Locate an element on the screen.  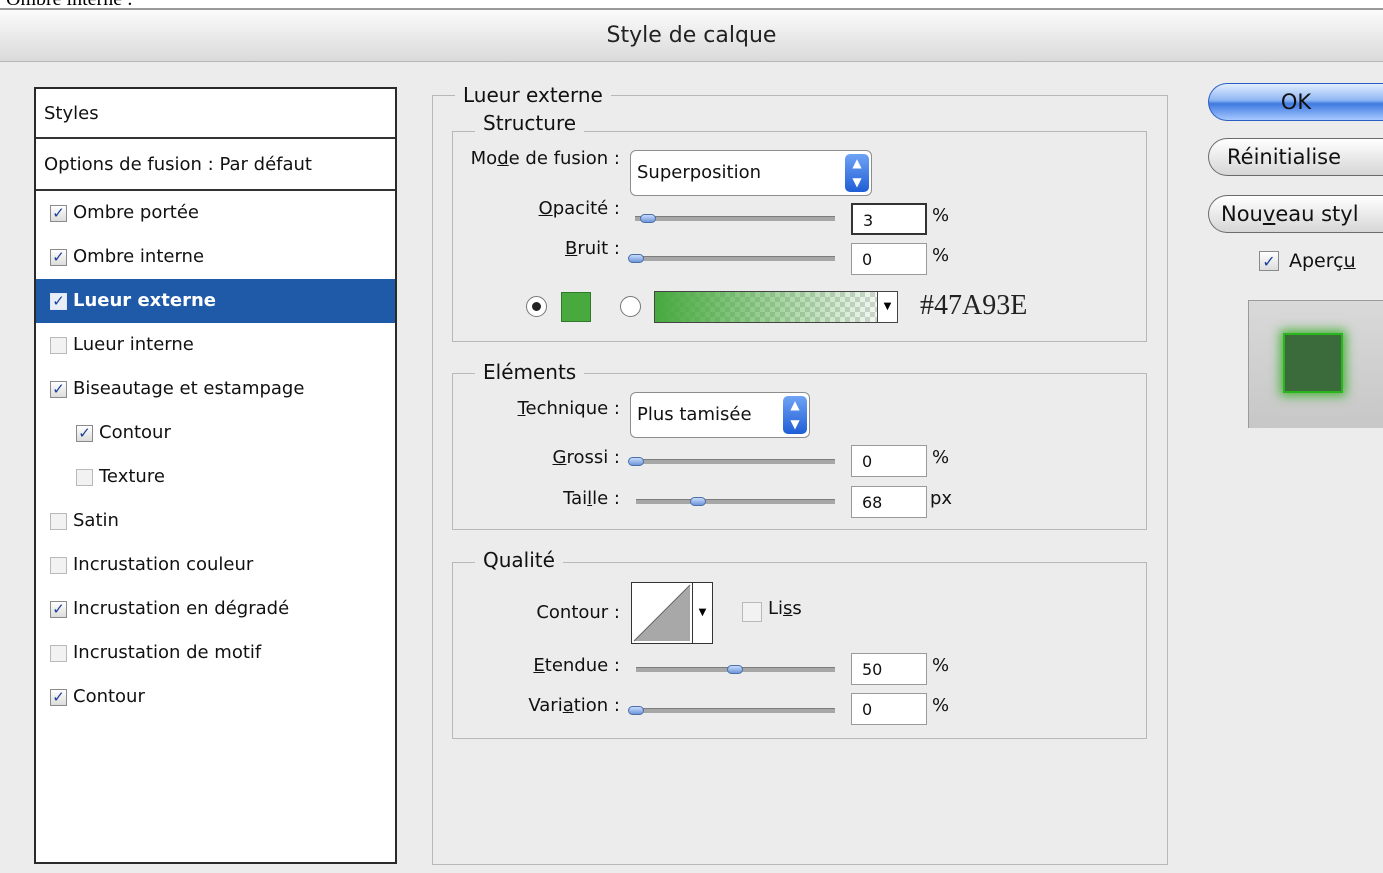
dialog-title: Style de calque is located at coordinates (691, 35).